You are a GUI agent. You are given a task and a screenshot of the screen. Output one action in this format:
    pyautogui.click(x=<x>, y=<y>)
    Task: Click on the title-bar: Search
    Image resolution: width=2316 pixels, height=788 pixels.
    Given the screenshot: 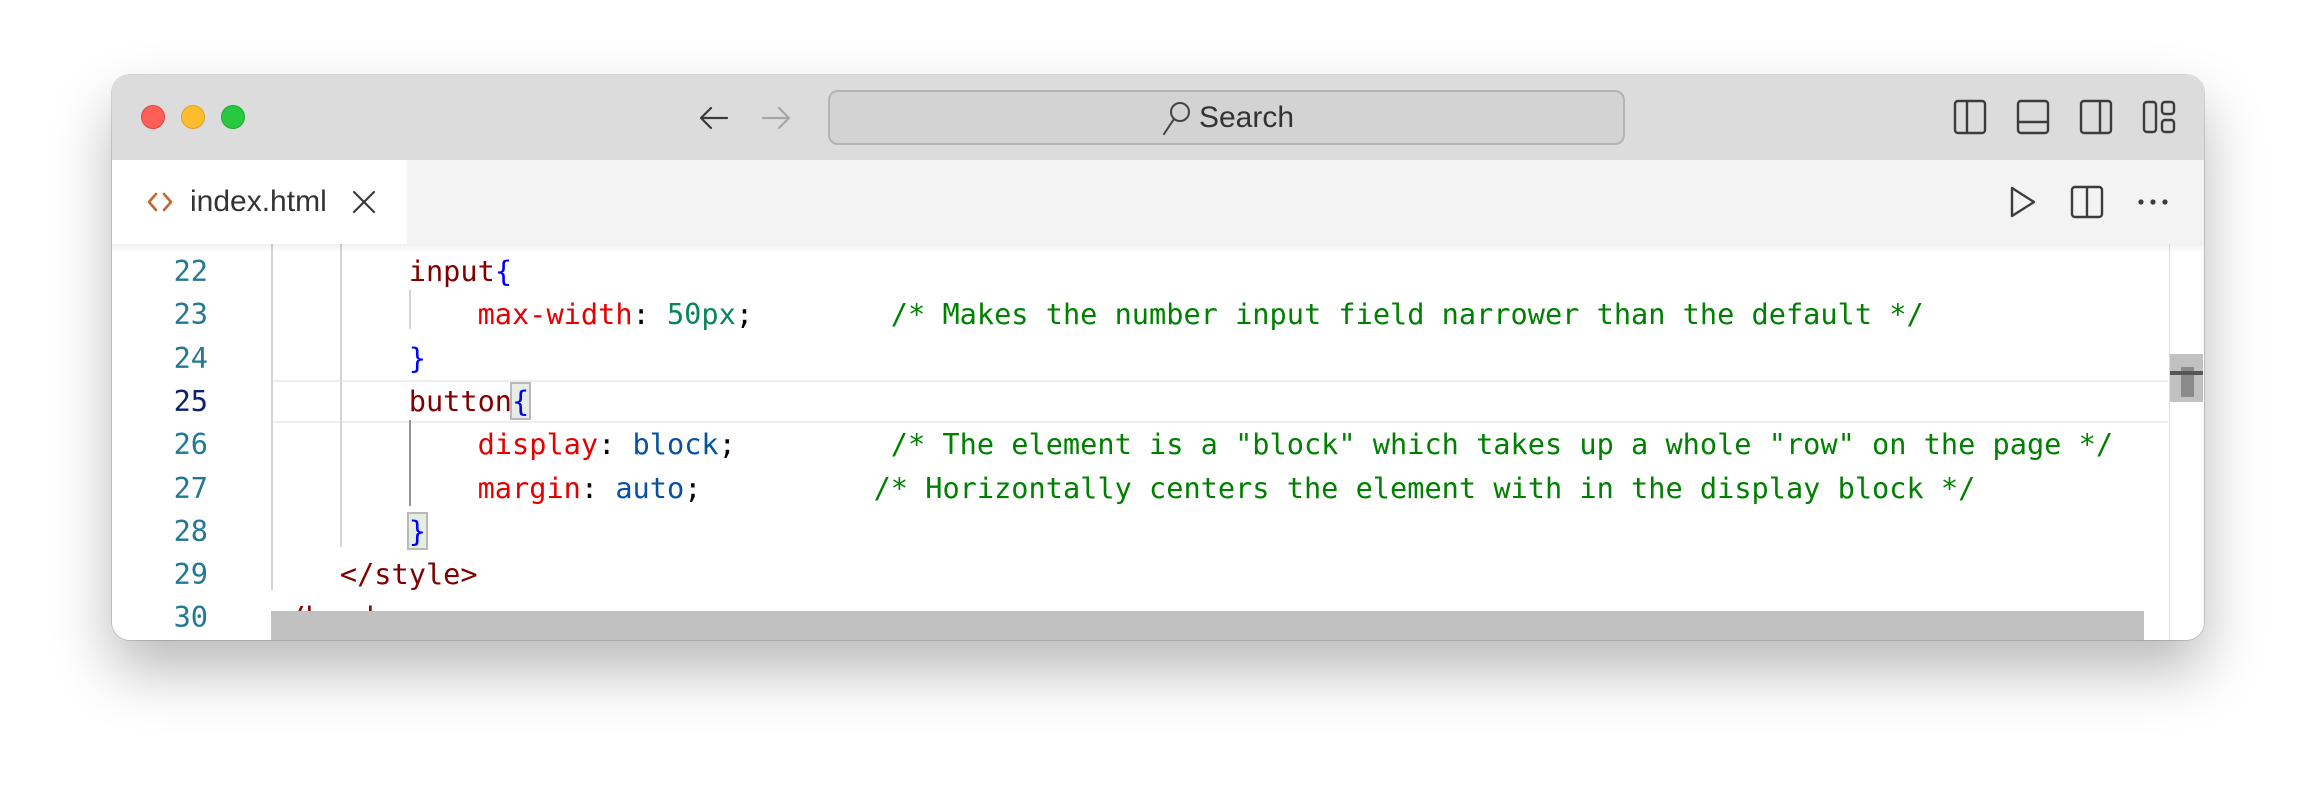 What is the action you would take?
    pyautogui.click(x=1158, y=117)
    